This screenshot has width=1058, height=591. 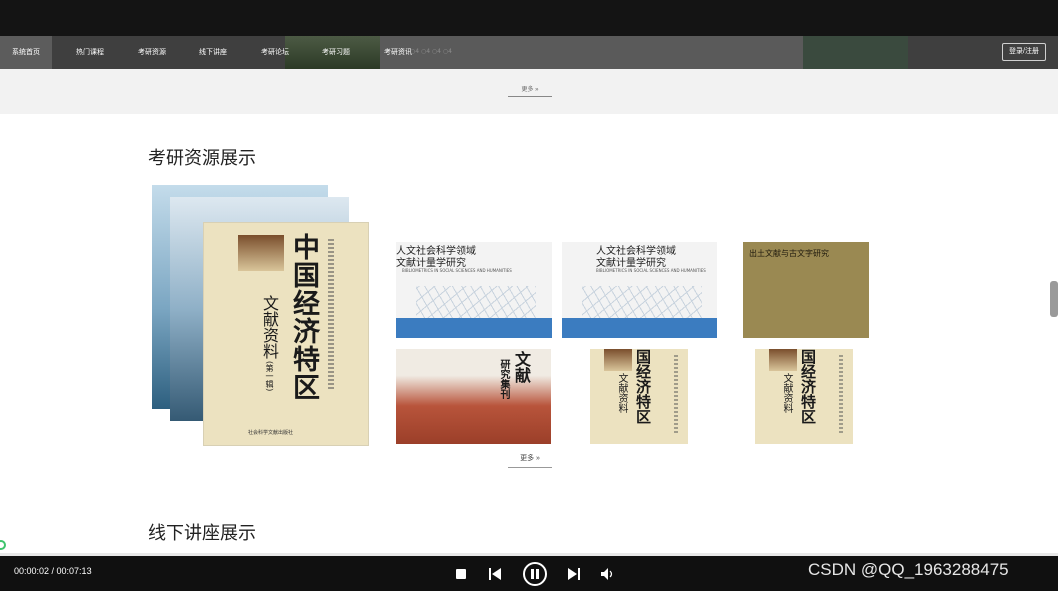 I want to click on scrollbar-thumb, so click(x=1054, y=299).